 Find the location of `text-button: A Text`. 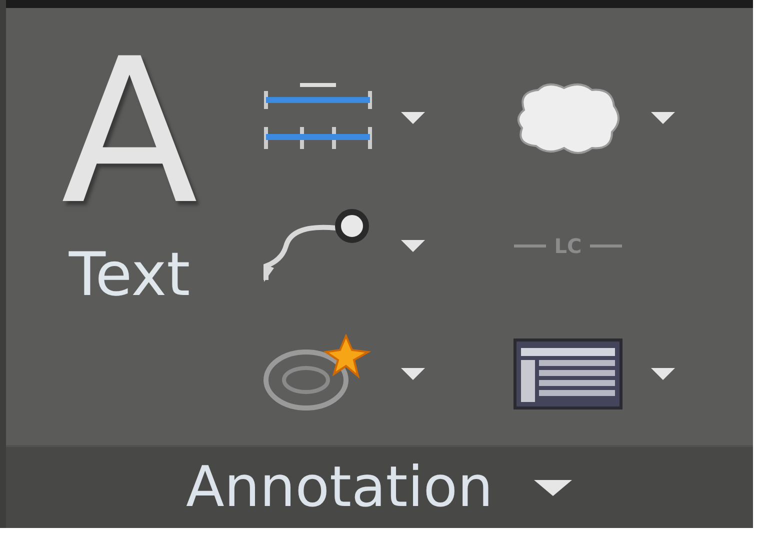

text-button: A Text is located at coordinates (129, 179).